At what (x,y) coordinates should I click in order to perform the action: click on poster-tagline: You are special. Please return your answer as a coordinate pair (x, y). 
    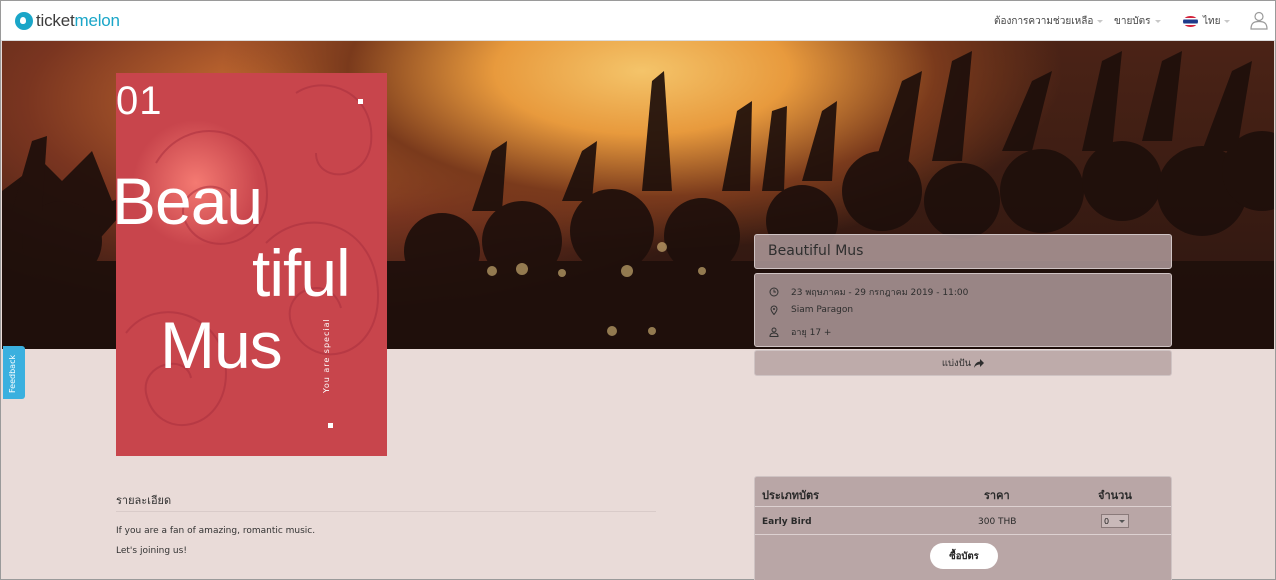
    Looking at the image, I should click on (326, 355).